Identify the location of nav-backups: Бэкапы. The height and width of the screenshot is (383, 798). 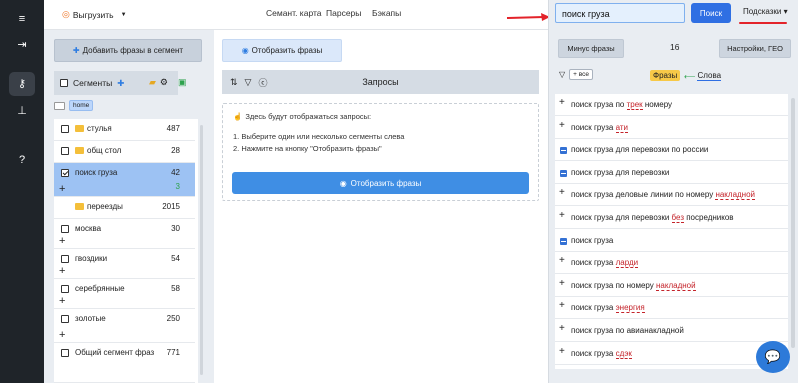
(386, 13).